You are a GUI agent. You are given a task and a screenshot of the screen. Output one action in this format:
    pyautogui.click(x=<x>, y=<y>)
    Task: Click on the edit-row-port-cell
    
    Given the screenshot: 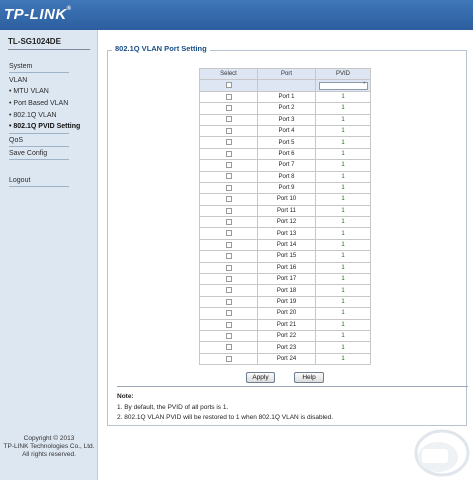 What is the action you would take?
    pyautogui.click(x=286, y=85)
    